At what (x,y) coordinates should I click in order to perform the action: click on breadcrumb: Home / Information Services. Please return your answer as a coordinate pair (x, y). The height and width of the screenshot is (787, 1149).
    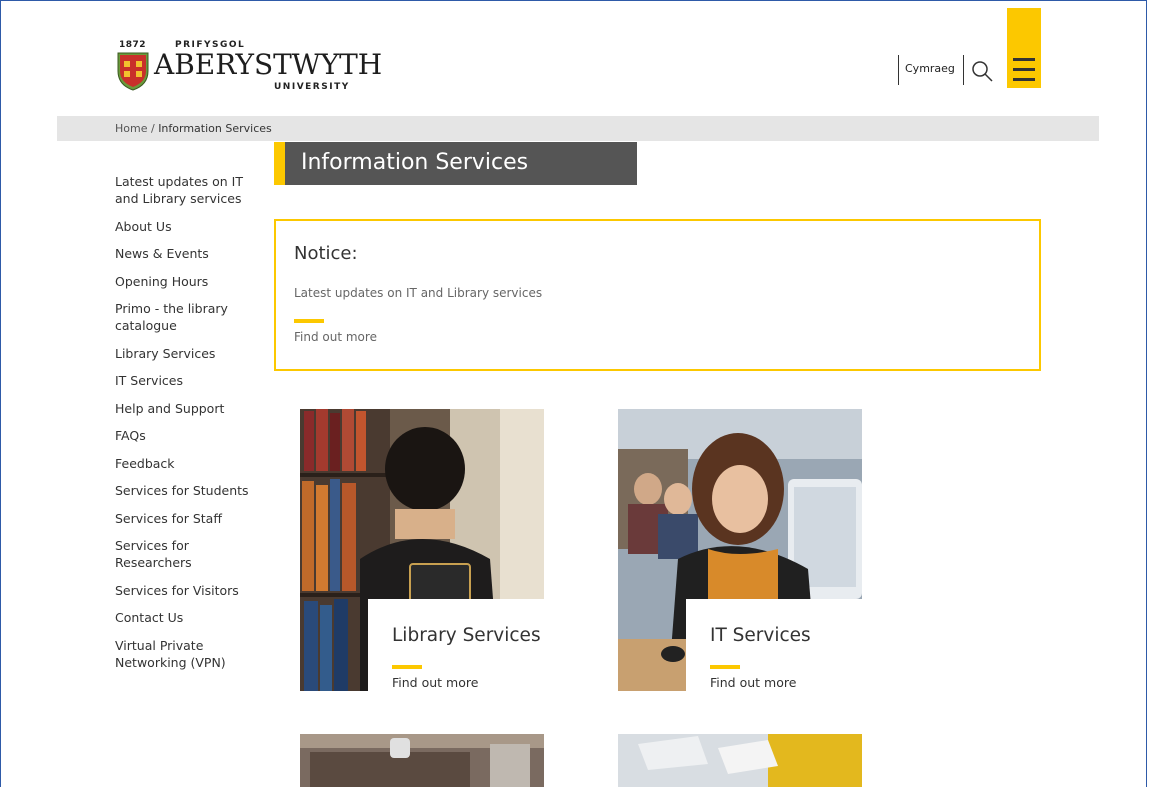
    Looking at the image, I should click on (578, 128).